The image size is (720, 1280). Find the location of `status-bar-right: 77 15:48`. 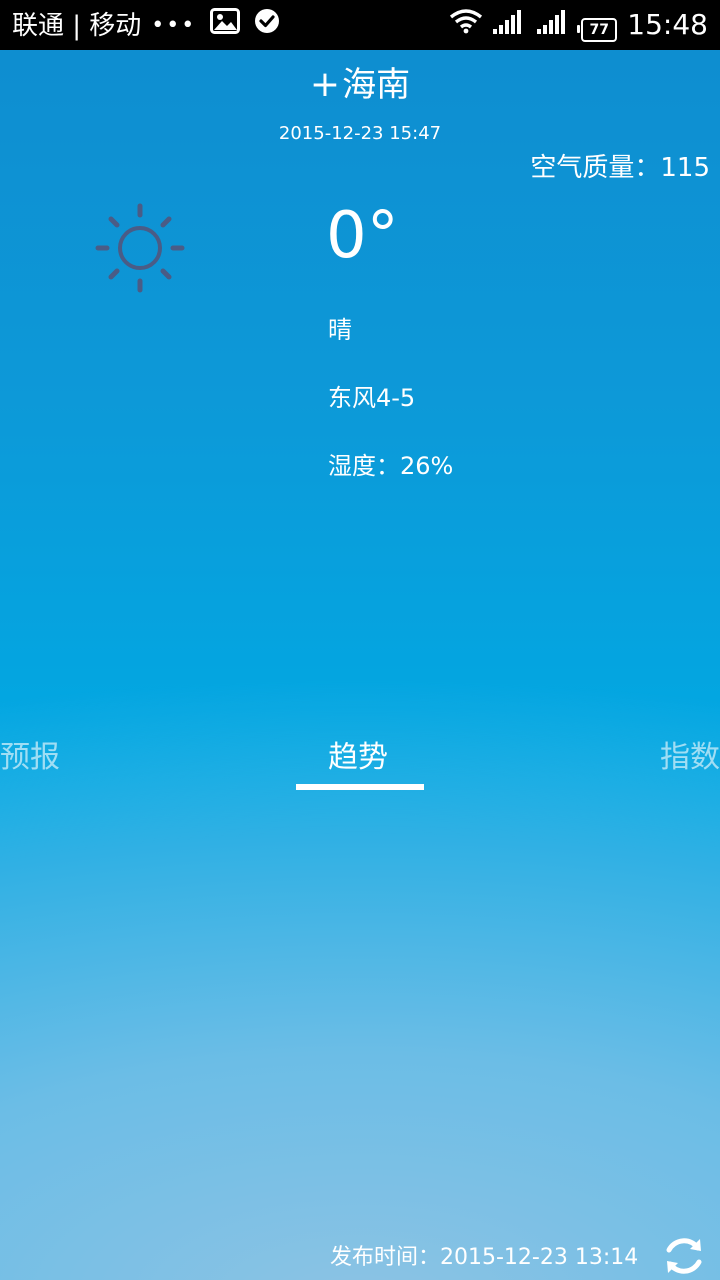

status-bar-right: 77 15:48 is located at coordinates (573, 25).